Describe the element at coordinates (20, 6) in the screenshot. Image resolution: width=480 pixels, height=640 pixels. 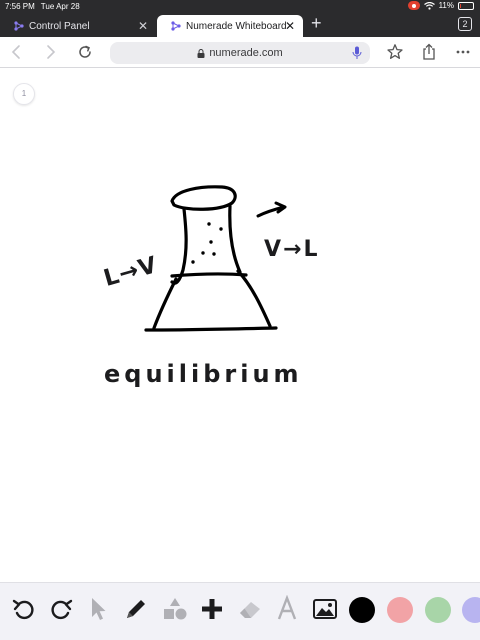
I see `status-time: 7:56 PM` at that location.